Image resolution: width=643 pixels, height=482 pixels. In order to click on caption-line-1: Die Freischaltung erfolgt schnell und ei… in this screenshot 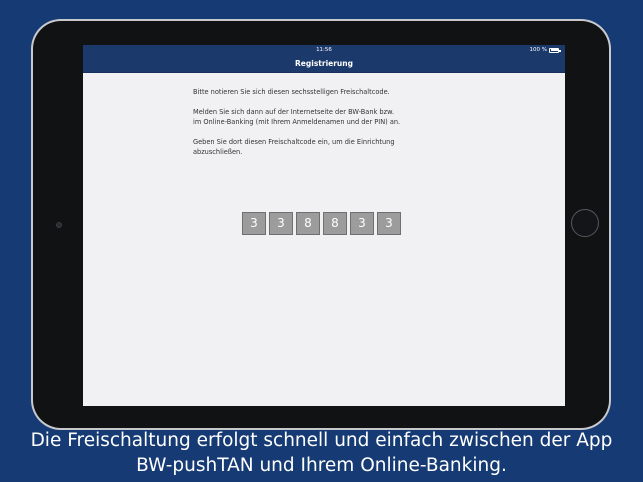, I will do `click(321, 440)`.